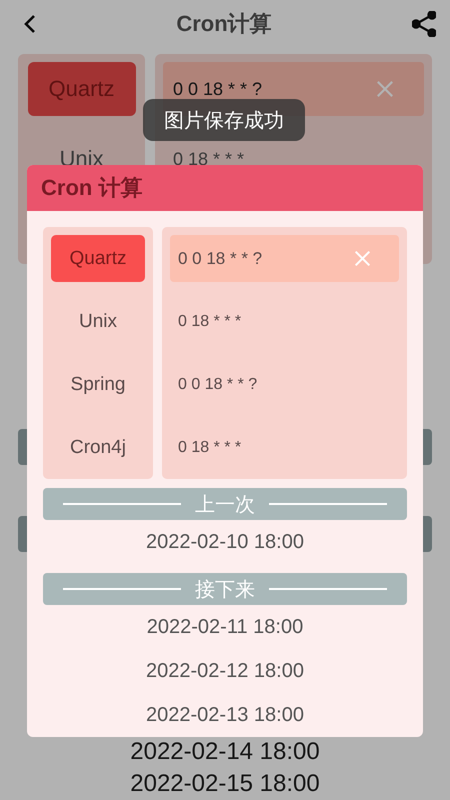 The height and width of the screenshot is (800, 450). What do you see at coordinates (225, 752) in the screenshot?
I see `date-text: 2022-02-14 18:00` at bounding box center [225, 752].